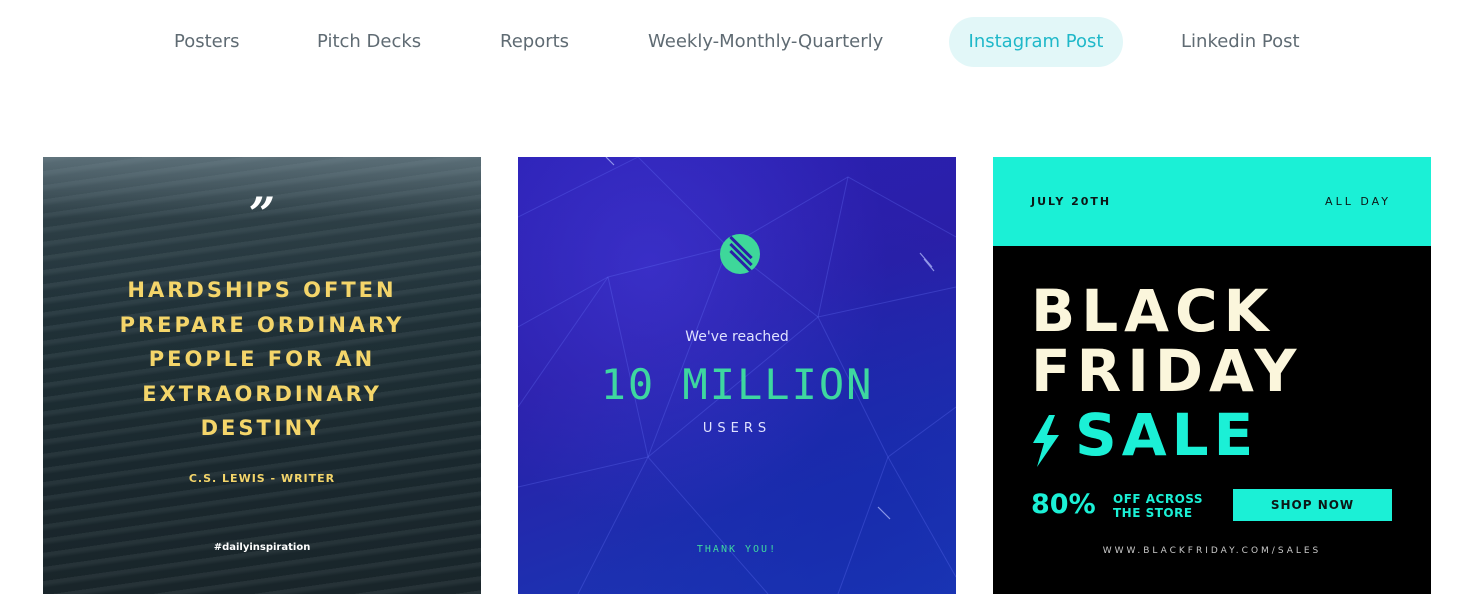 The image size is (1477, 615). Describe the element at coordinates (765, 42) in the screenshot. I see `tab-weekly-monthly-quarterly: Weekly-Monthly-Quarterly` at that location.